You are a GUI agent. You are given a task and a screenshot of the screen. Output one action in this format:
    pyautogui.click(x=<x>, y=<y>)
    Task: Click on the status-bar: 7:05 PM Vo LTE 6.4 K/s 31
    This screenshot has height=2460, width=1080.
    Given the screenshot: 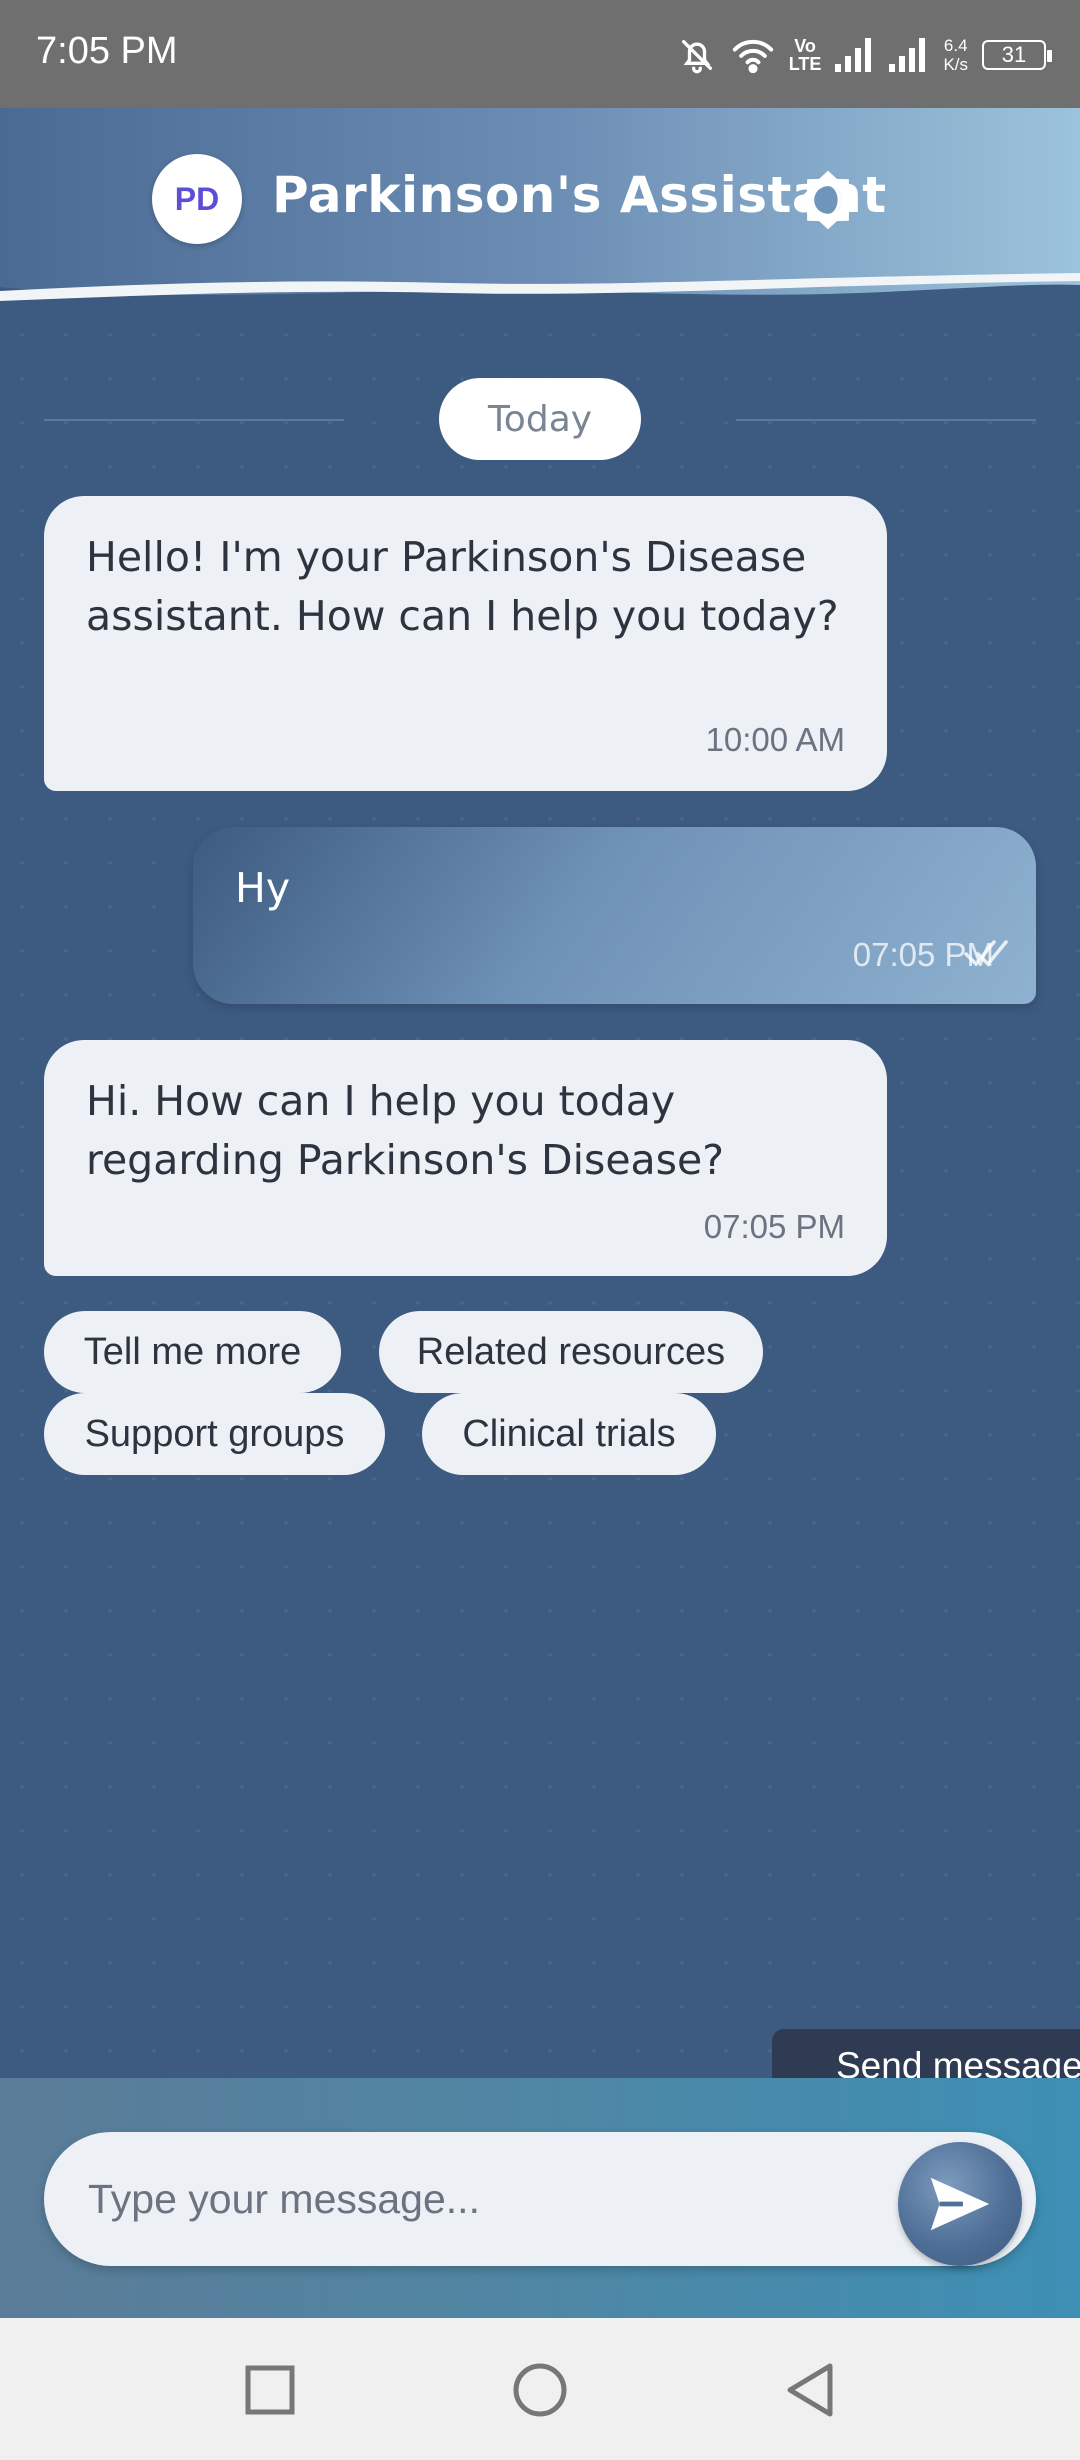 What is the action you would take?
    pyautogui.click(x=540, y=54)
    